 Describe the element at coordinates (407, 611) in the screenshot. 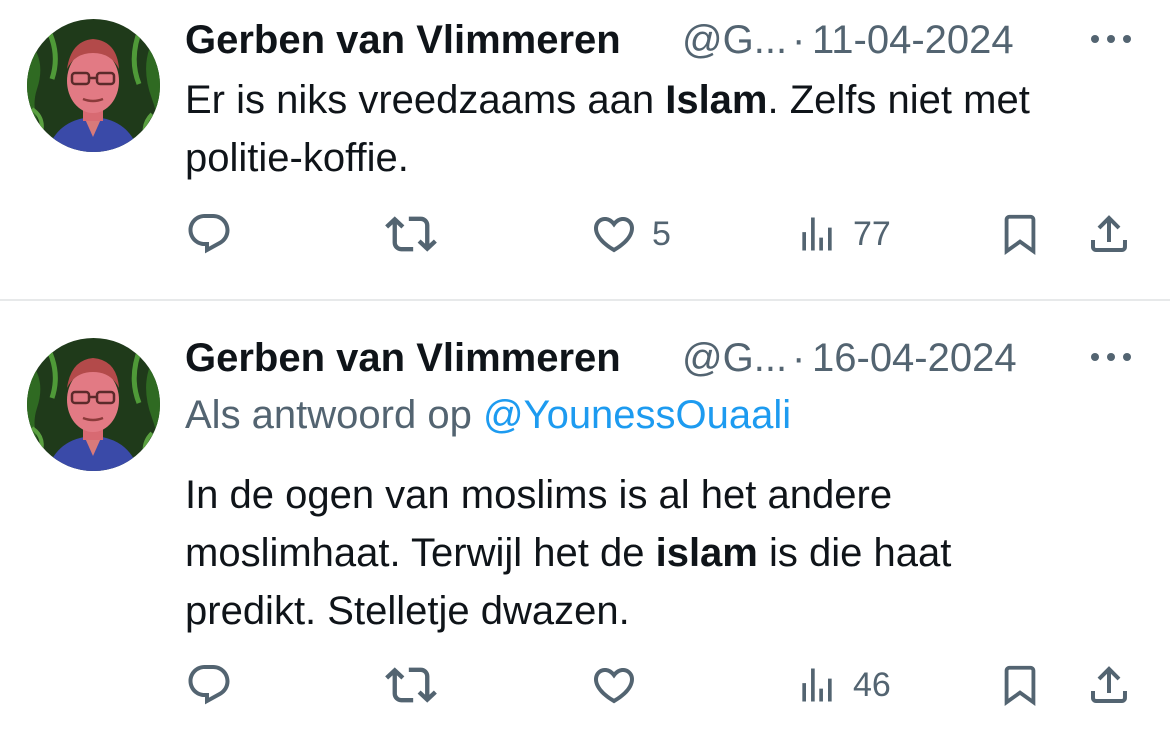

I see `text-span: predikt. Stelletje dwazen.` at that location.